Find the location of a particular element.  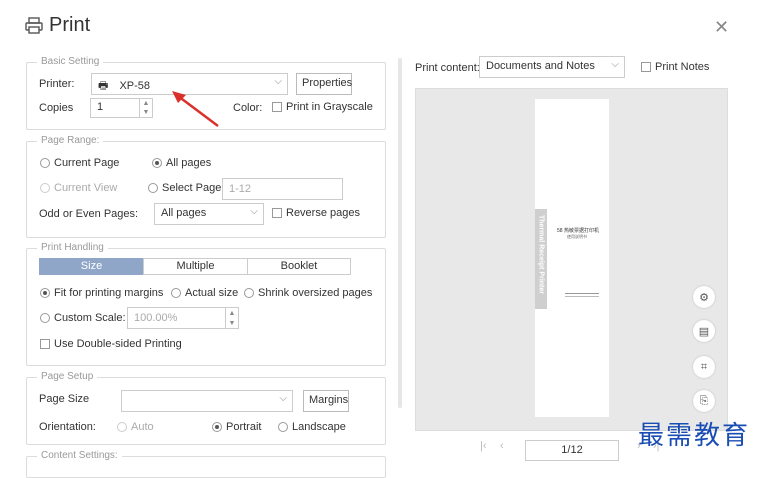

preview-page: Thermal Receipt Printer 58 热敏票据打印机 使用说明书 is located at coordinates (572, 258).